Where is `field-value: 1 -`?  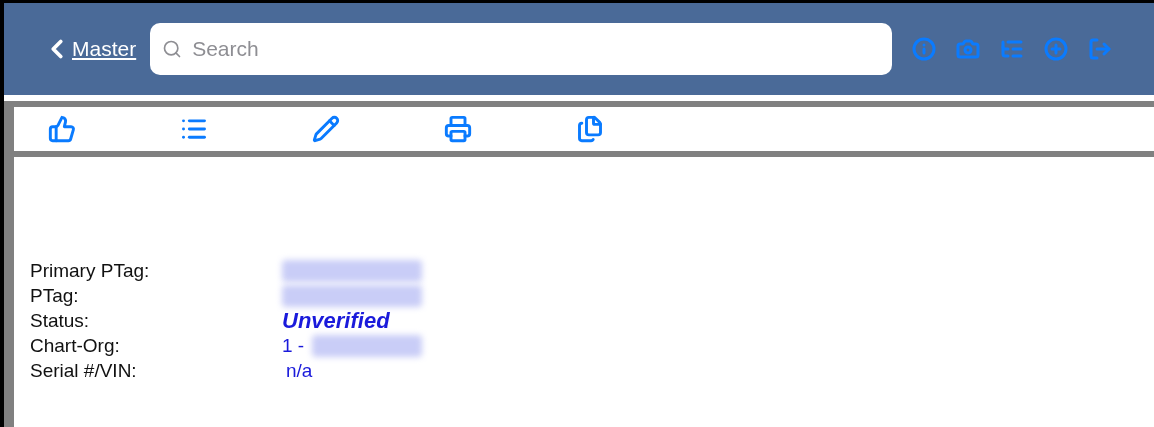 field-value: 1 - is located at coordinates (293, 346).